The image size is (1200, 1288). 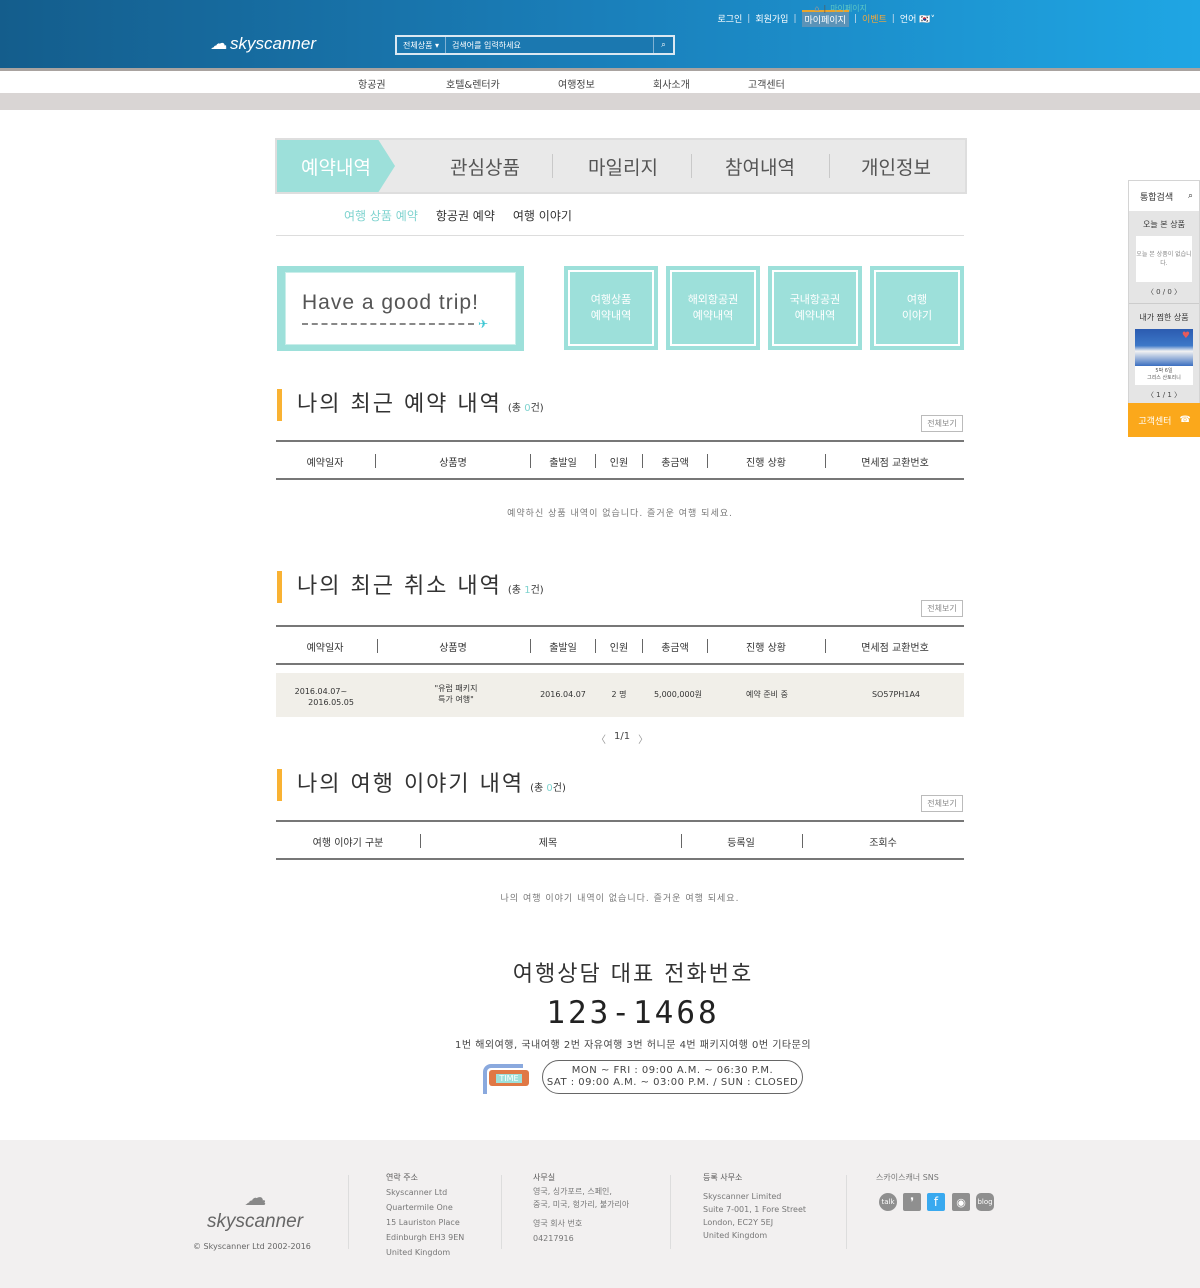 What do you see at coordinates (961, 1202) in the screenshot?
I see `instagram-icon: ◉` at bounding box center [961, 1202].